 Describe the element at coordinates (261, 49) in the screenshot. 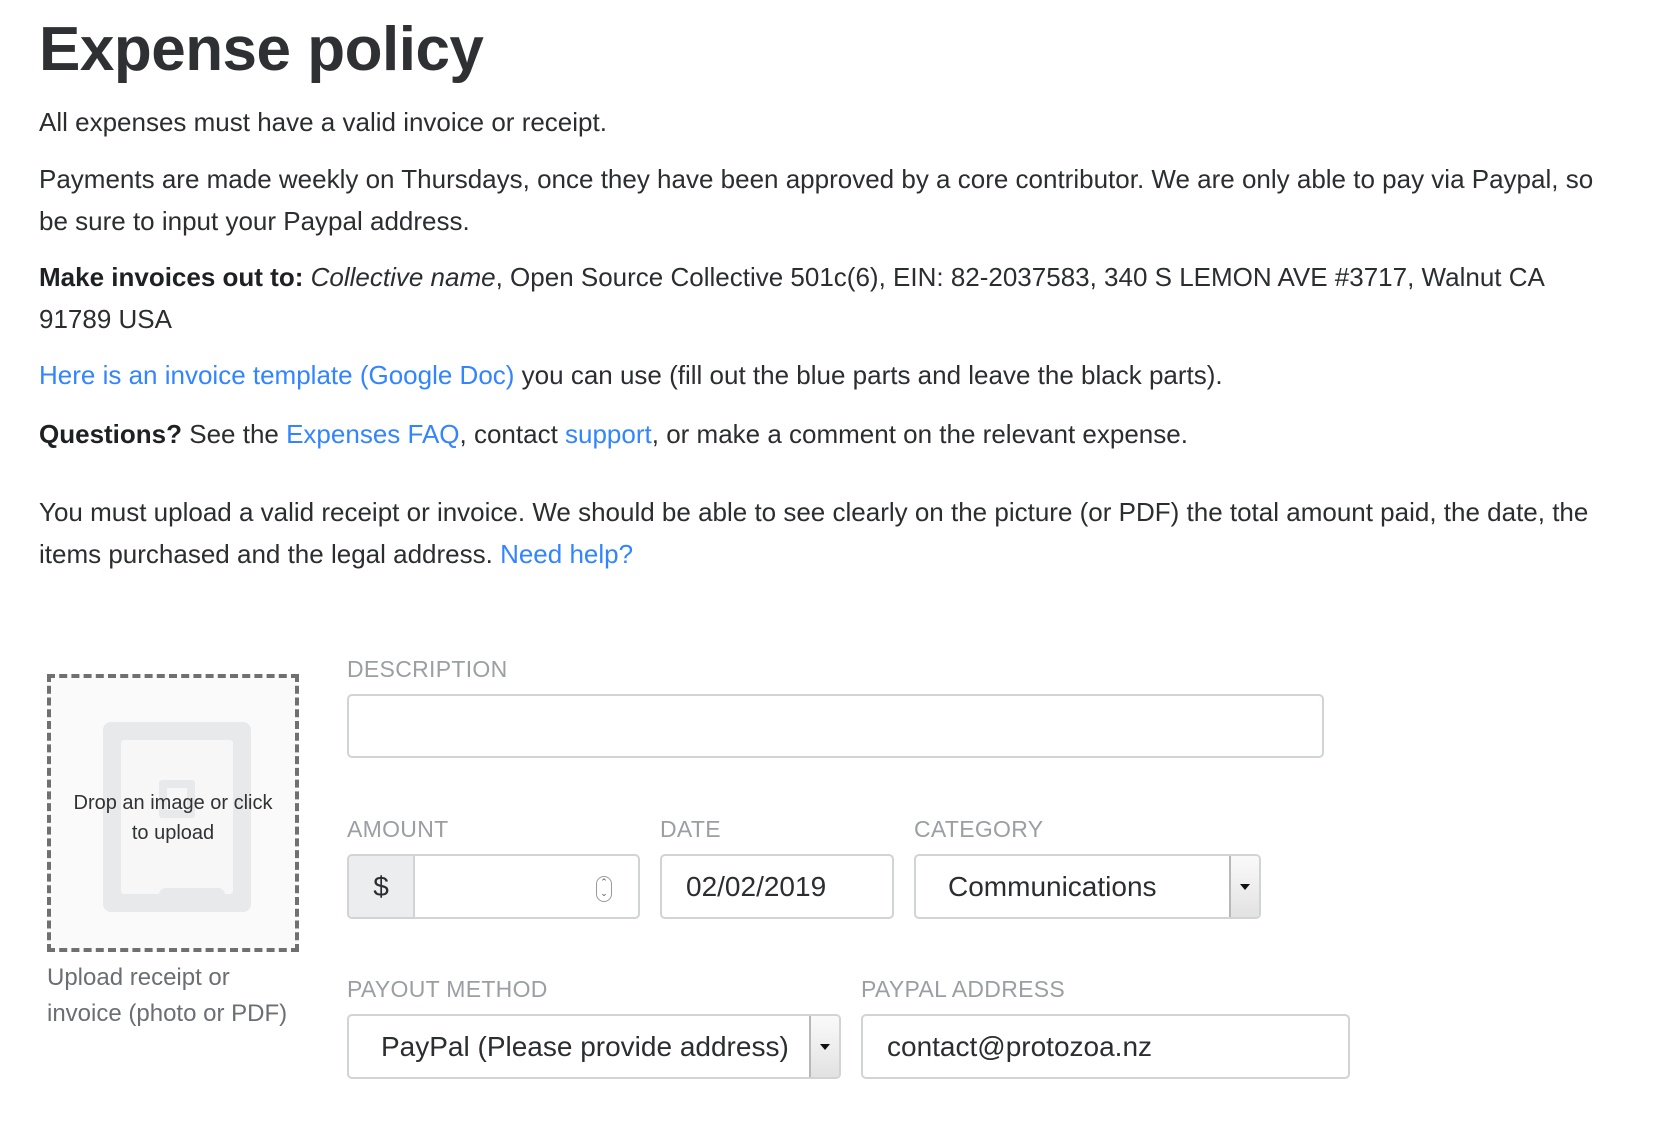

I see `page-title: Expense policy` at that location.